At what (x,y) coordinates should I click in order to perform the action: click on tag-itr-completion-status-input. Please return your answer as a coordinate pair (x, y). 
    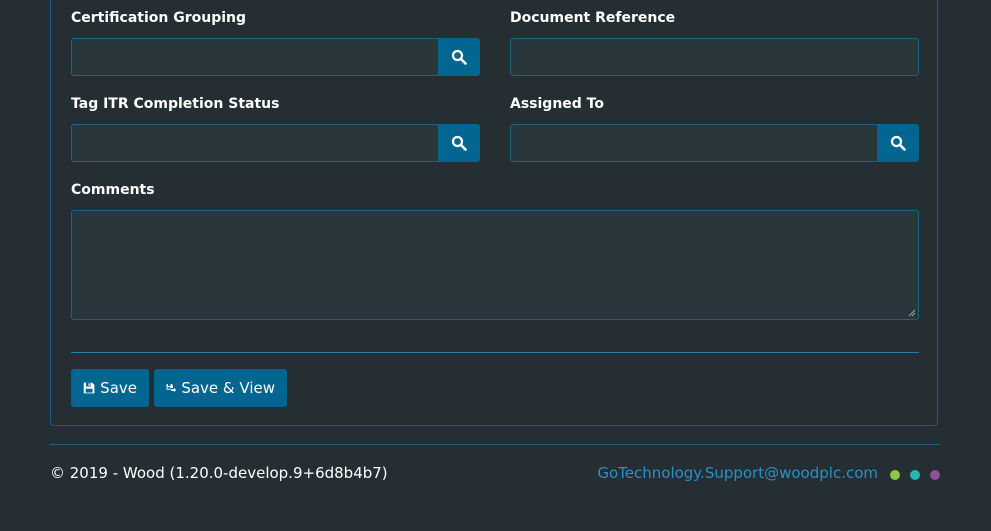
    Looking at the image, I should click on (254, 143).